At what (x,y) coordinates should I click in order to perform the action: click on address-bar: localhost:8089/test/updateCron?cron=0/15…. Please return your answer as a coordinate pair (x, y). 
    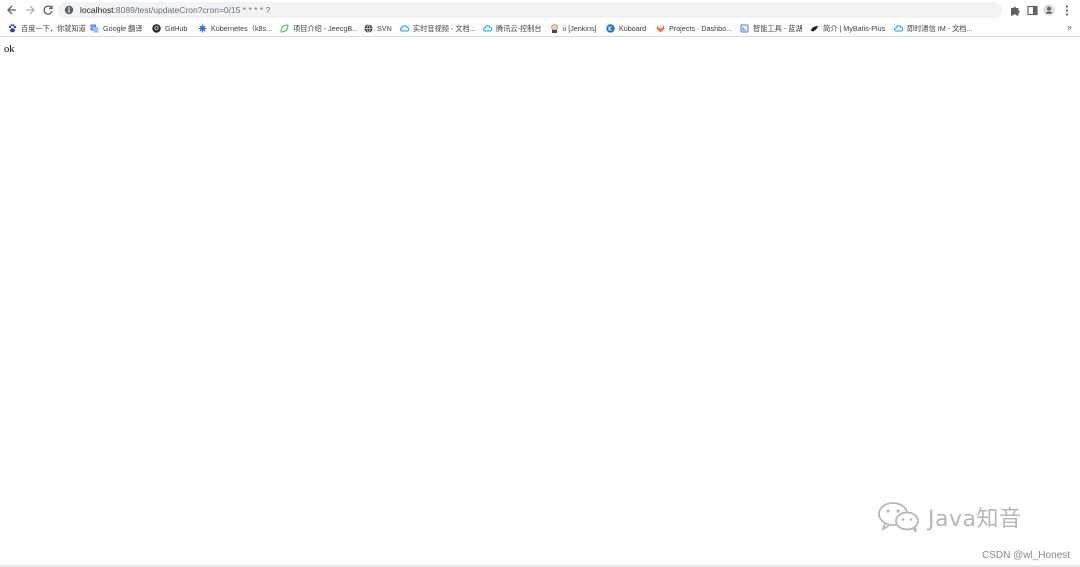
    Looking at the image, I should click on (530, 10).